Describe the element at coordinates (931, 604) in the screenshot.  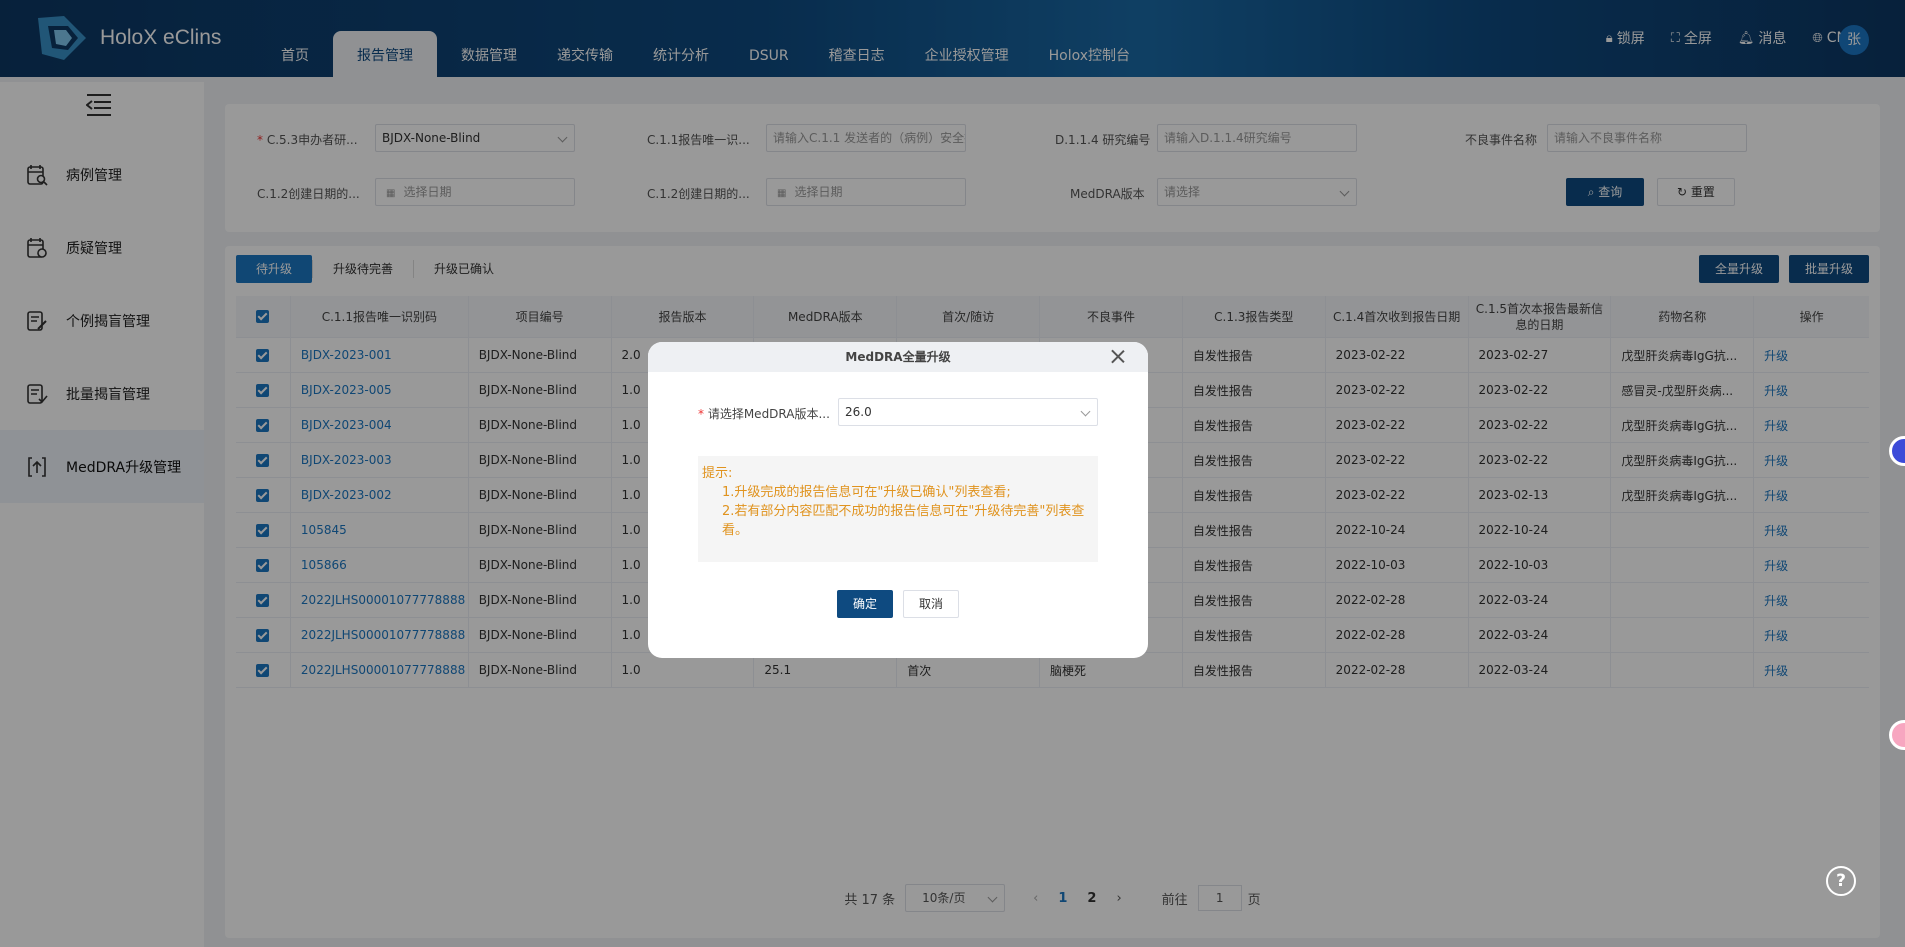
I see `cancel-button: 取消` at that location.